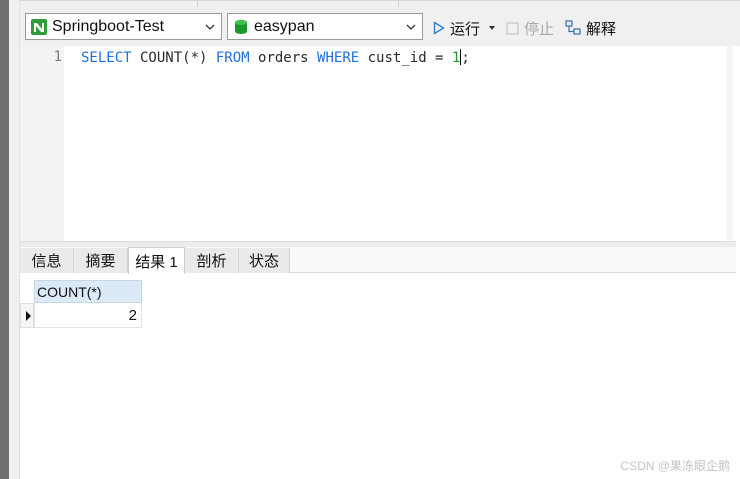 This screenshot has height=479, width=740. What do you see at coordinates (106, 58) in the screenshot?
I see `keyword-select: SELECT` at bounding box center [106, 58].